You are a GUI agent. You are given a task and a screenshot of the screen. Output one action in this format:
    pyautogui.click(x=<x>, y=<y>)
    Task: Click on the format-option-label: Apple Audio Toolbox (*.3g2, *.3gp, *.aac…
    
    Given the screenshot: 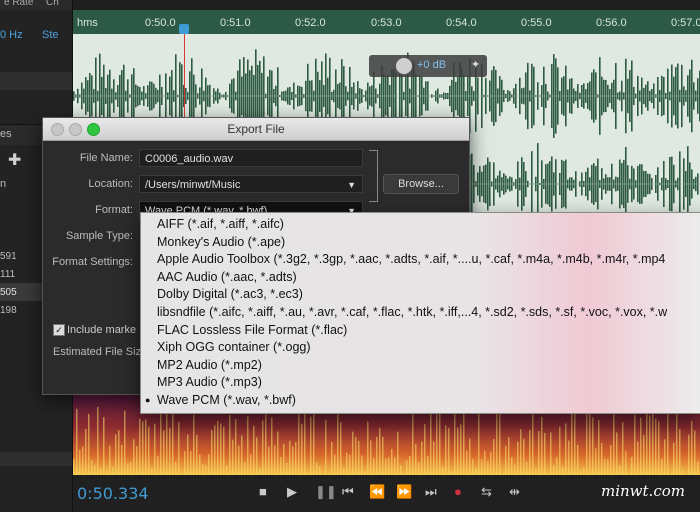 What is the action you would take?
    pyautogui.click(x=411, y=259)
    